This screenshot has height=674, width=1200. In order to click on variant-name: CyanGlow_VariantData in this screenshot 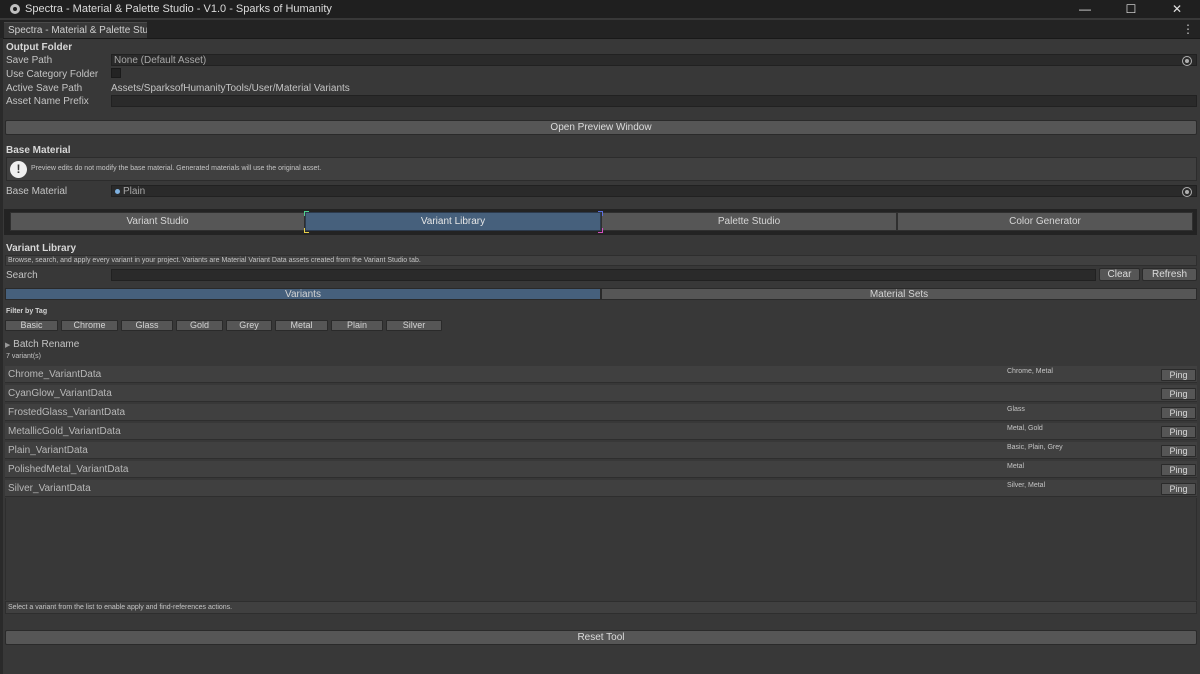, I will do `click(60, 393)`.